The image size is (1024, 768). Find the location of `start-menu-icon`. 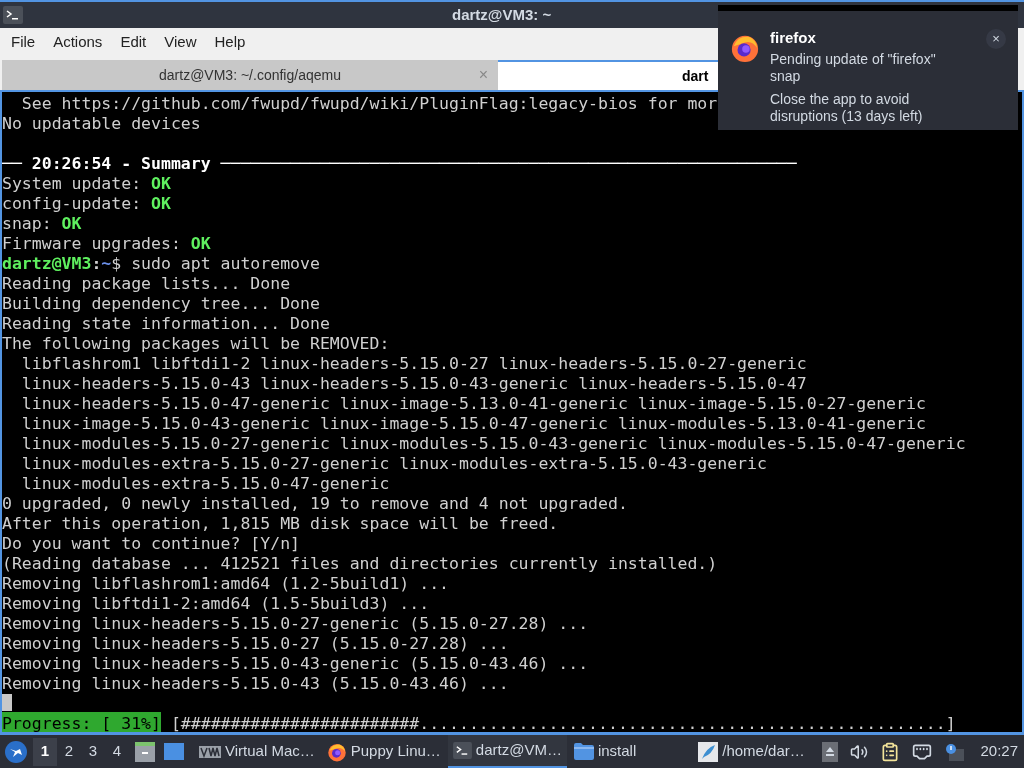

start-menu-icon is located at coordinates (16, 751).